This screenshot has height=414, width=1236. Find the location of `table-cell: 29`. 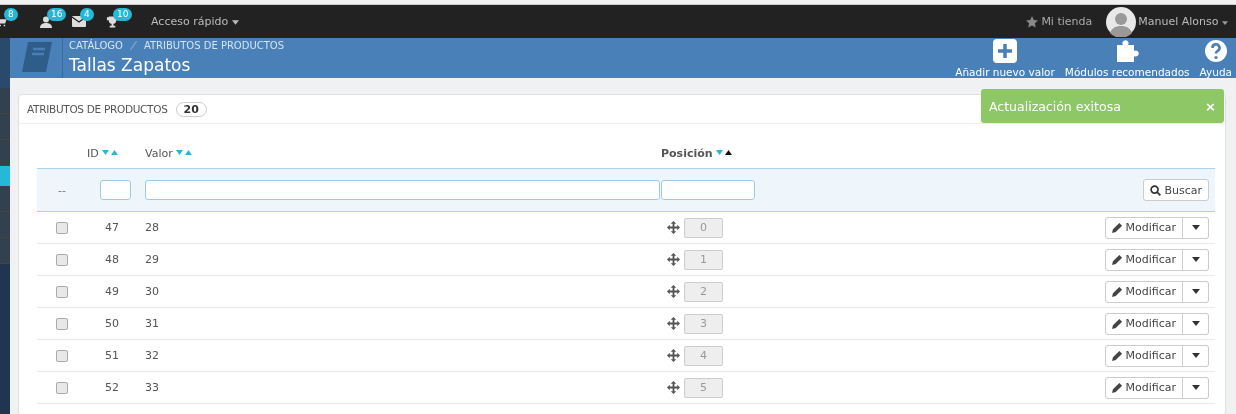

table-cell: 29 is located at coordinates (152, 259).